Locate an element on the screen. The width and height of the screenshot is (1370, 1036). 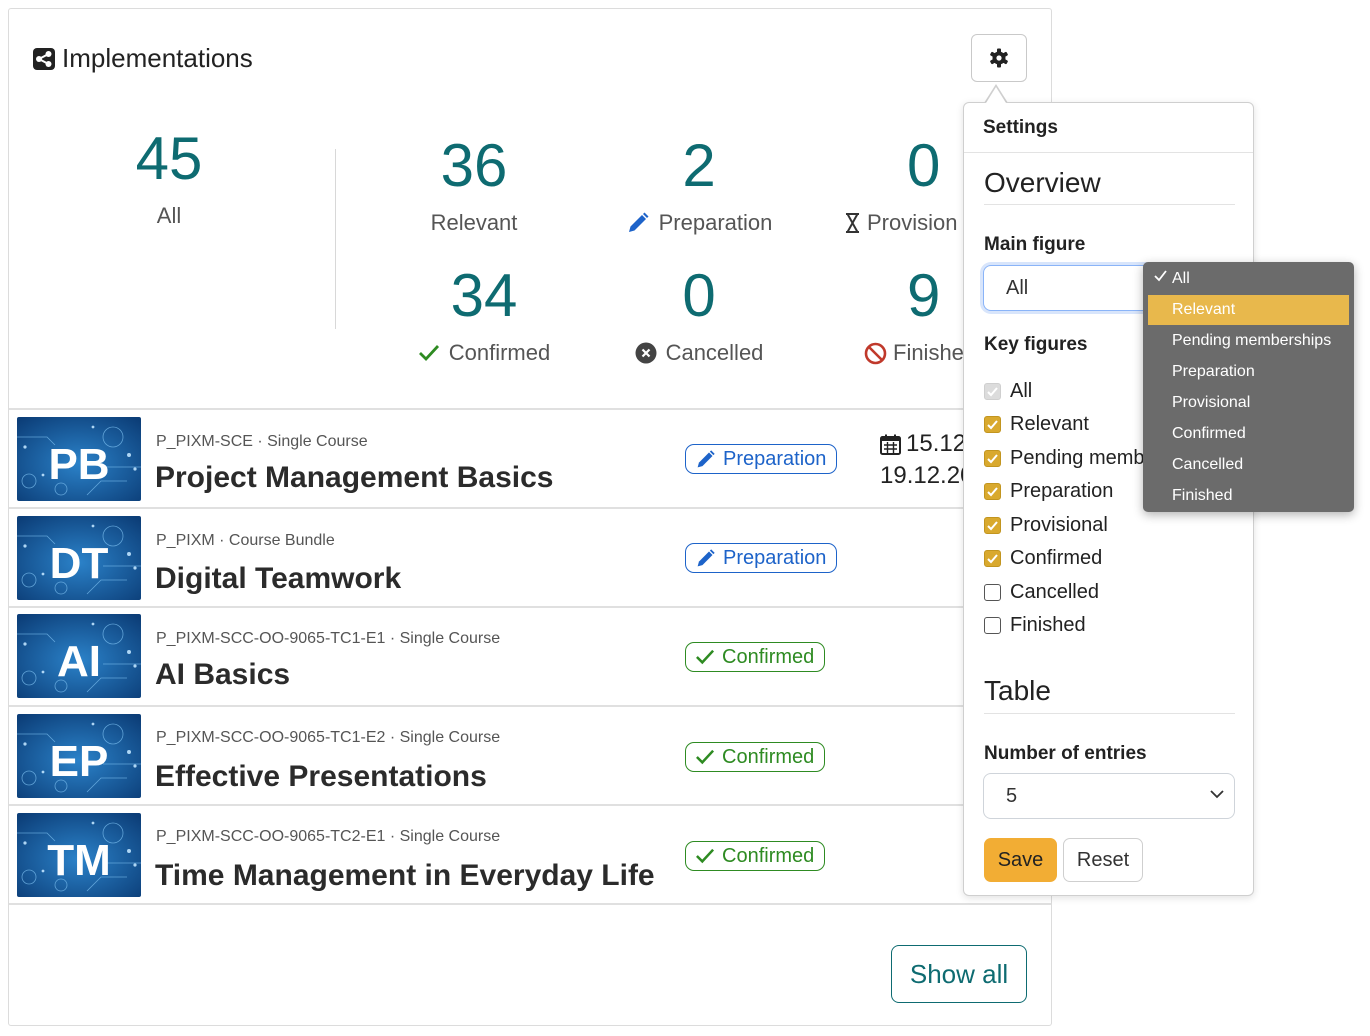
dropdown-option-cancelled: Cancelled is located at coordinates (1248, 465).